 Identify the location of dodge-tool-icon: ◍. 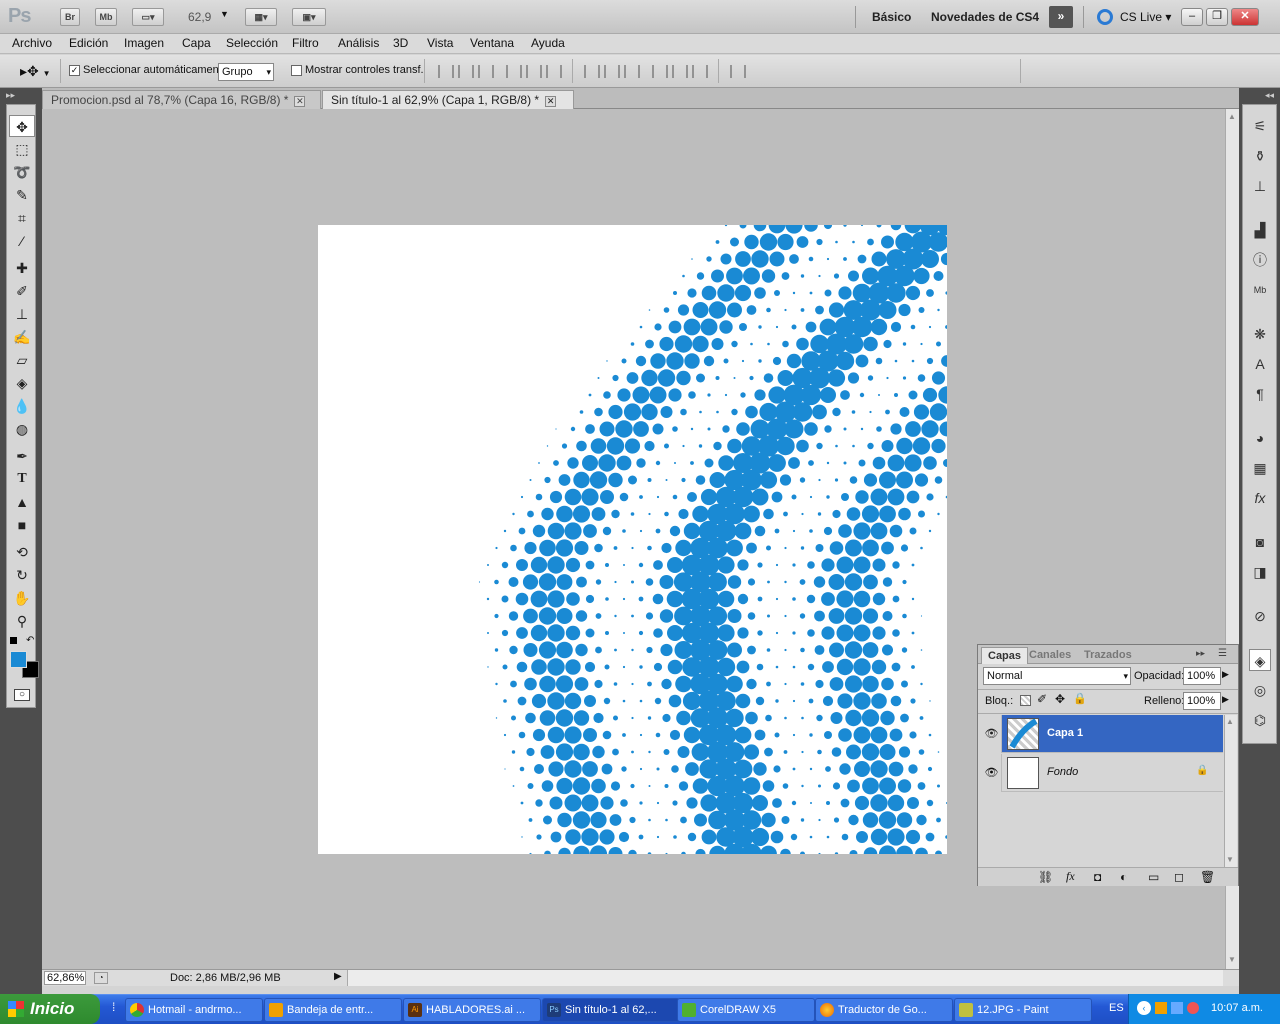
(22, 429).